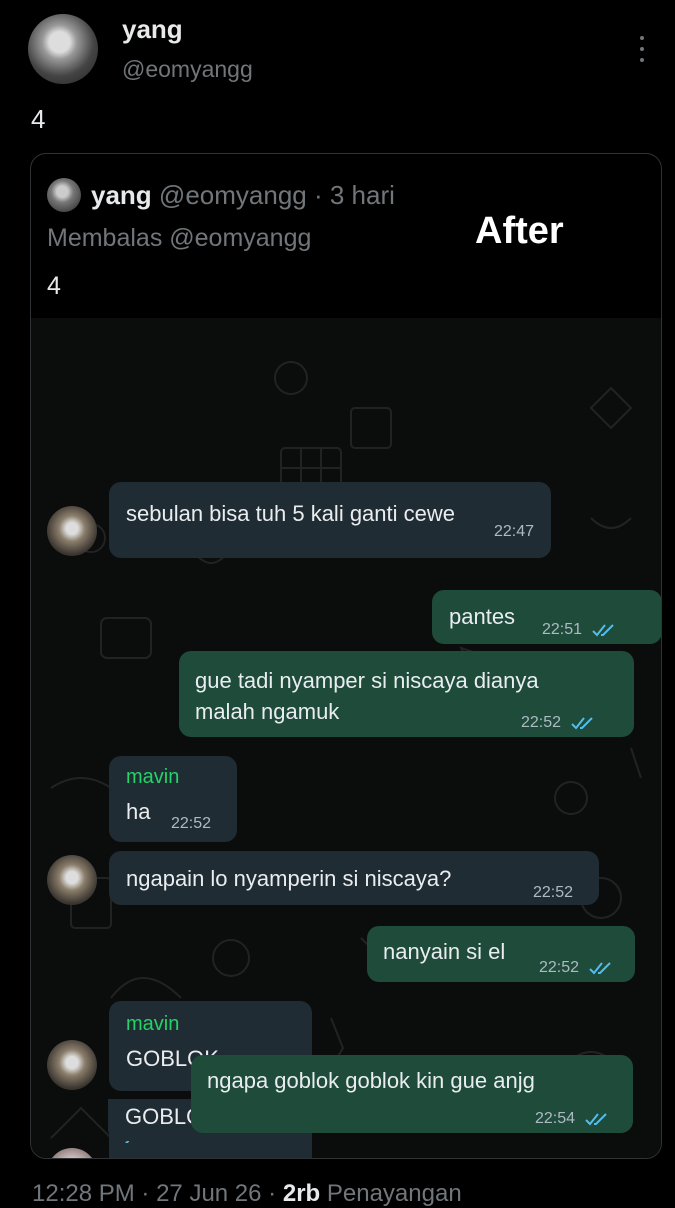  I want to click on message-outgoing: nanyain si el 22:52, so click(501, 954).